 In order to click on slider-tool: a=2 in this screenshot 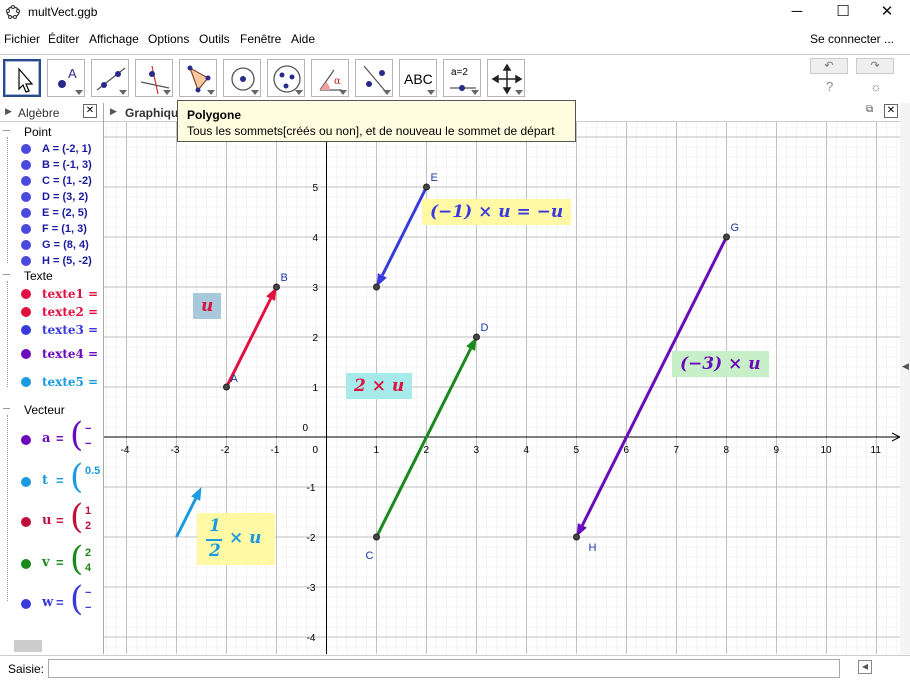, I will do `click(462, 78)`.